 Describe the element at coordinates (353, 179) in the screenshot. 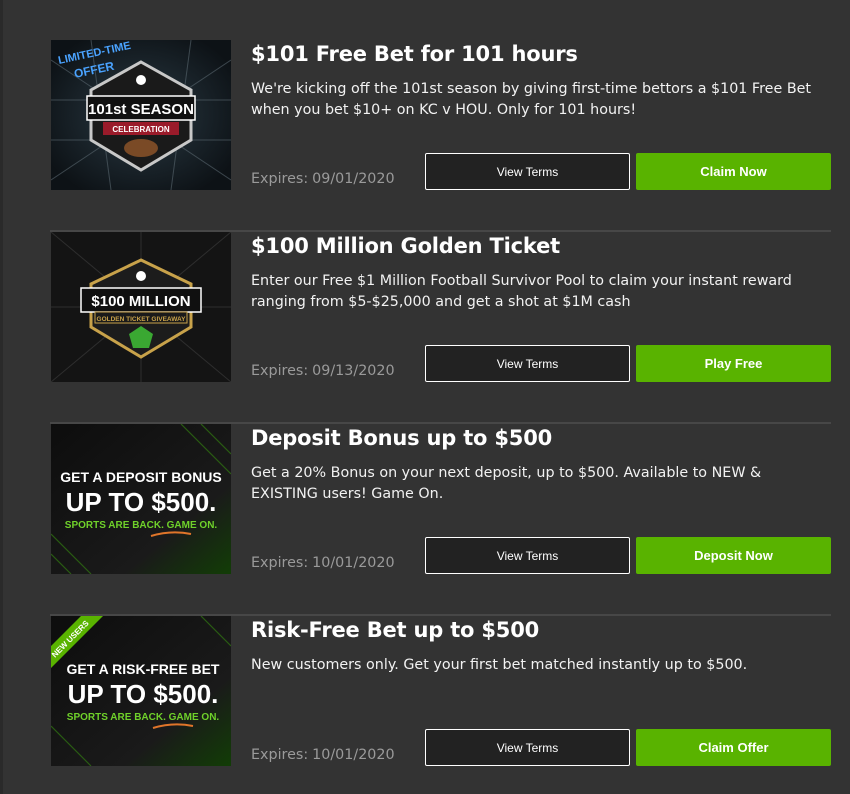

I see `expiry-date: 09/01/2020` at that location.